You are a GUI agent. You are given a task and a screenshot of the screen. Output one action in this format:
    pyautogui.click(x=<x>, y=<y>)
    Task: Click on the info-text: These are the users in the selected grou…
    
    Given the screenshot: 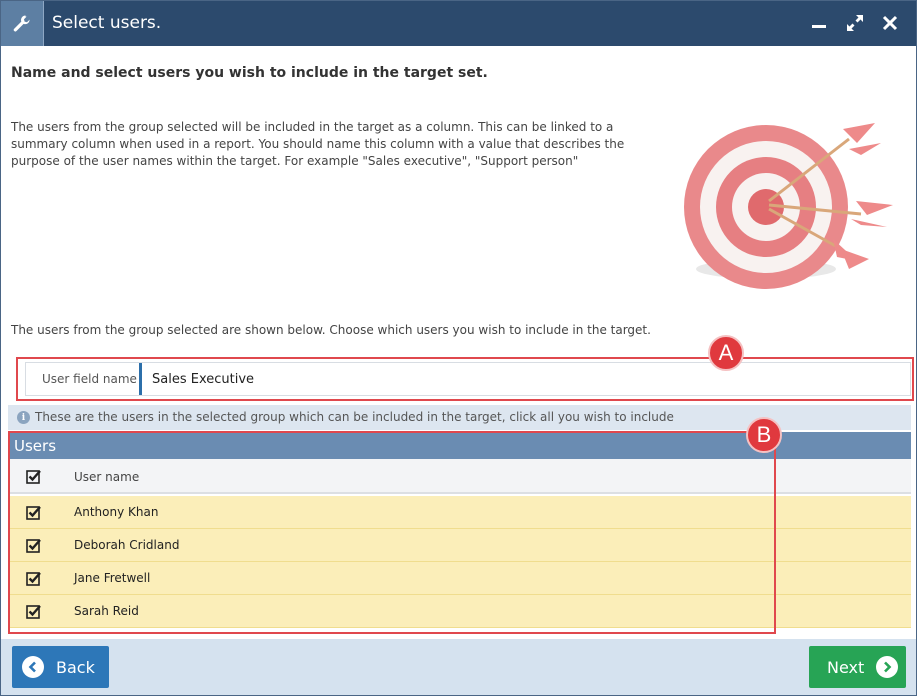 What is the action you would take?
    pyautogui.click(x=354, y=417)
    